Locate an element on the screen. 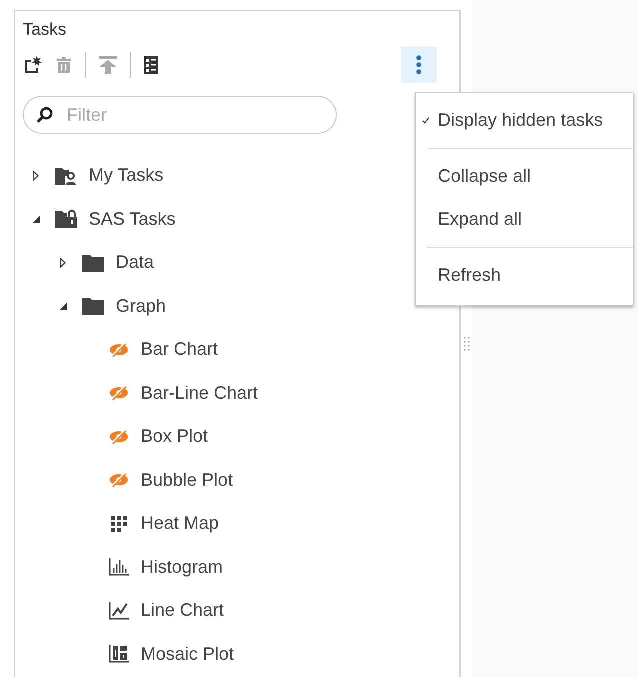  filter-field: Filter is located at coordinates (180, 115).